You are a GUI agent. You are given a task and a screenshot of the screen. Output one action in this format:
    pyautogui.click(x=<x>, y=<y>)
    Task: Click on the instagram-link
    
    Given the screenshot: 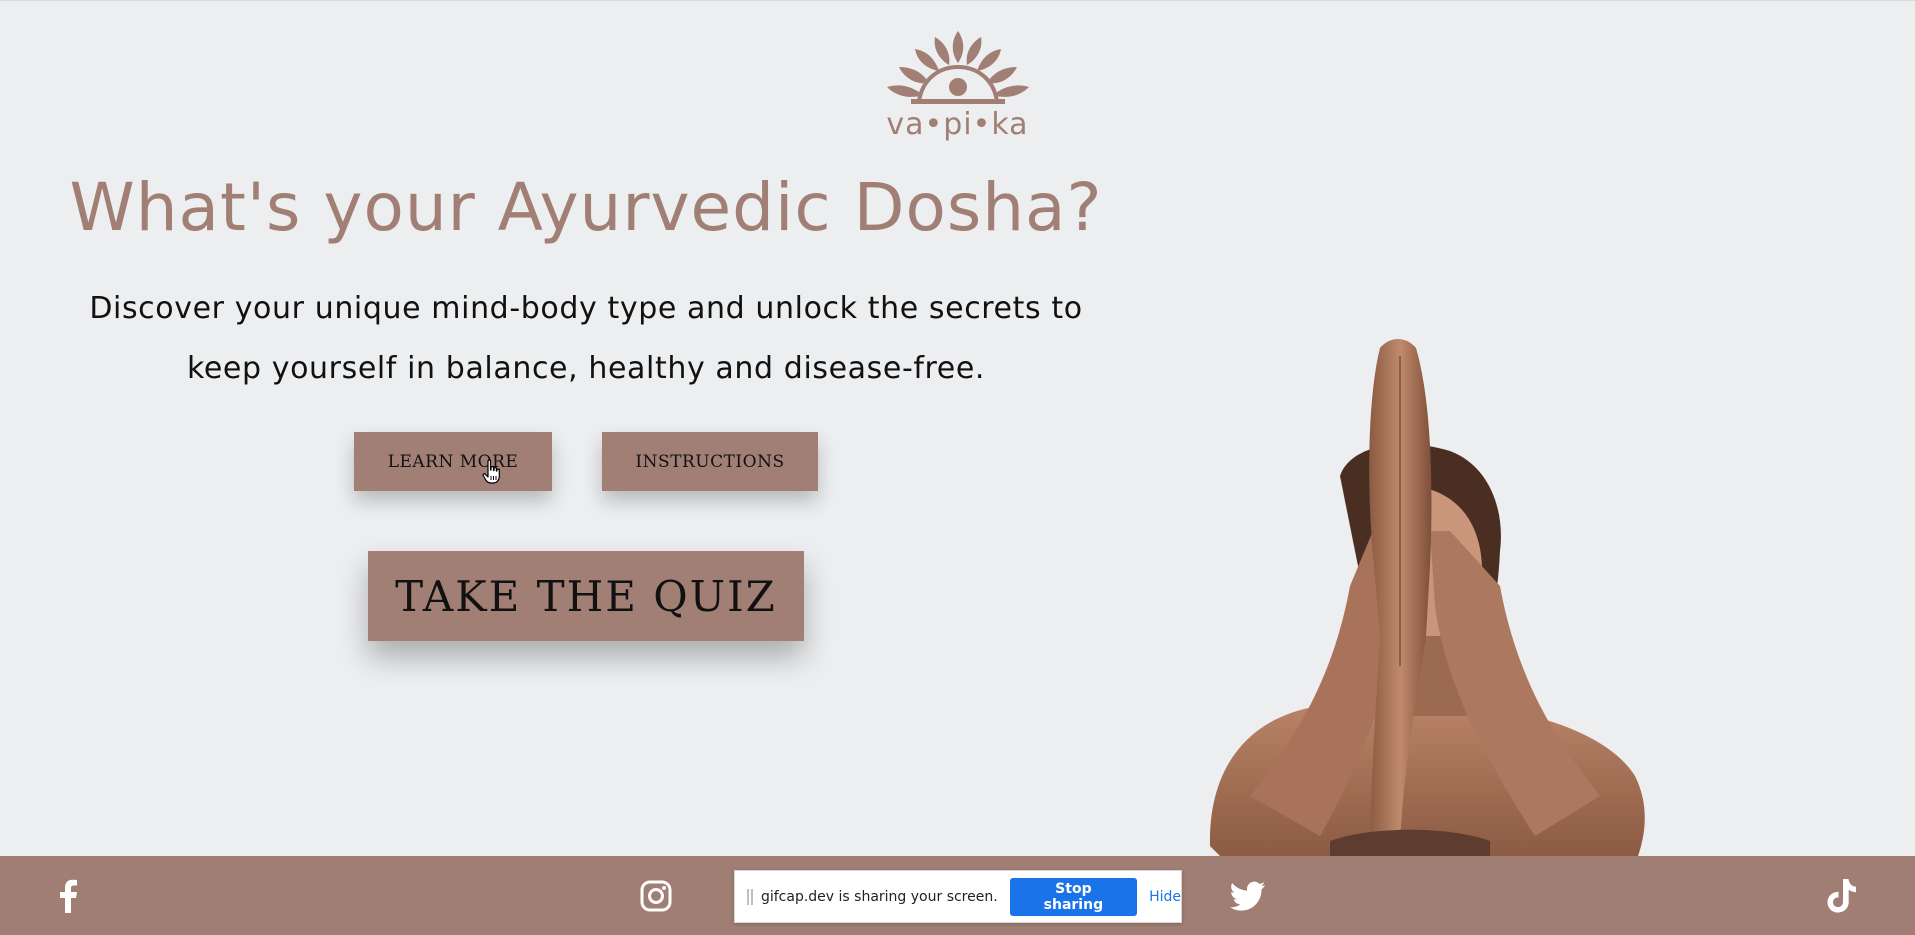 What is the action you would take?
    pyautogui.click(x=656, y=896)
    